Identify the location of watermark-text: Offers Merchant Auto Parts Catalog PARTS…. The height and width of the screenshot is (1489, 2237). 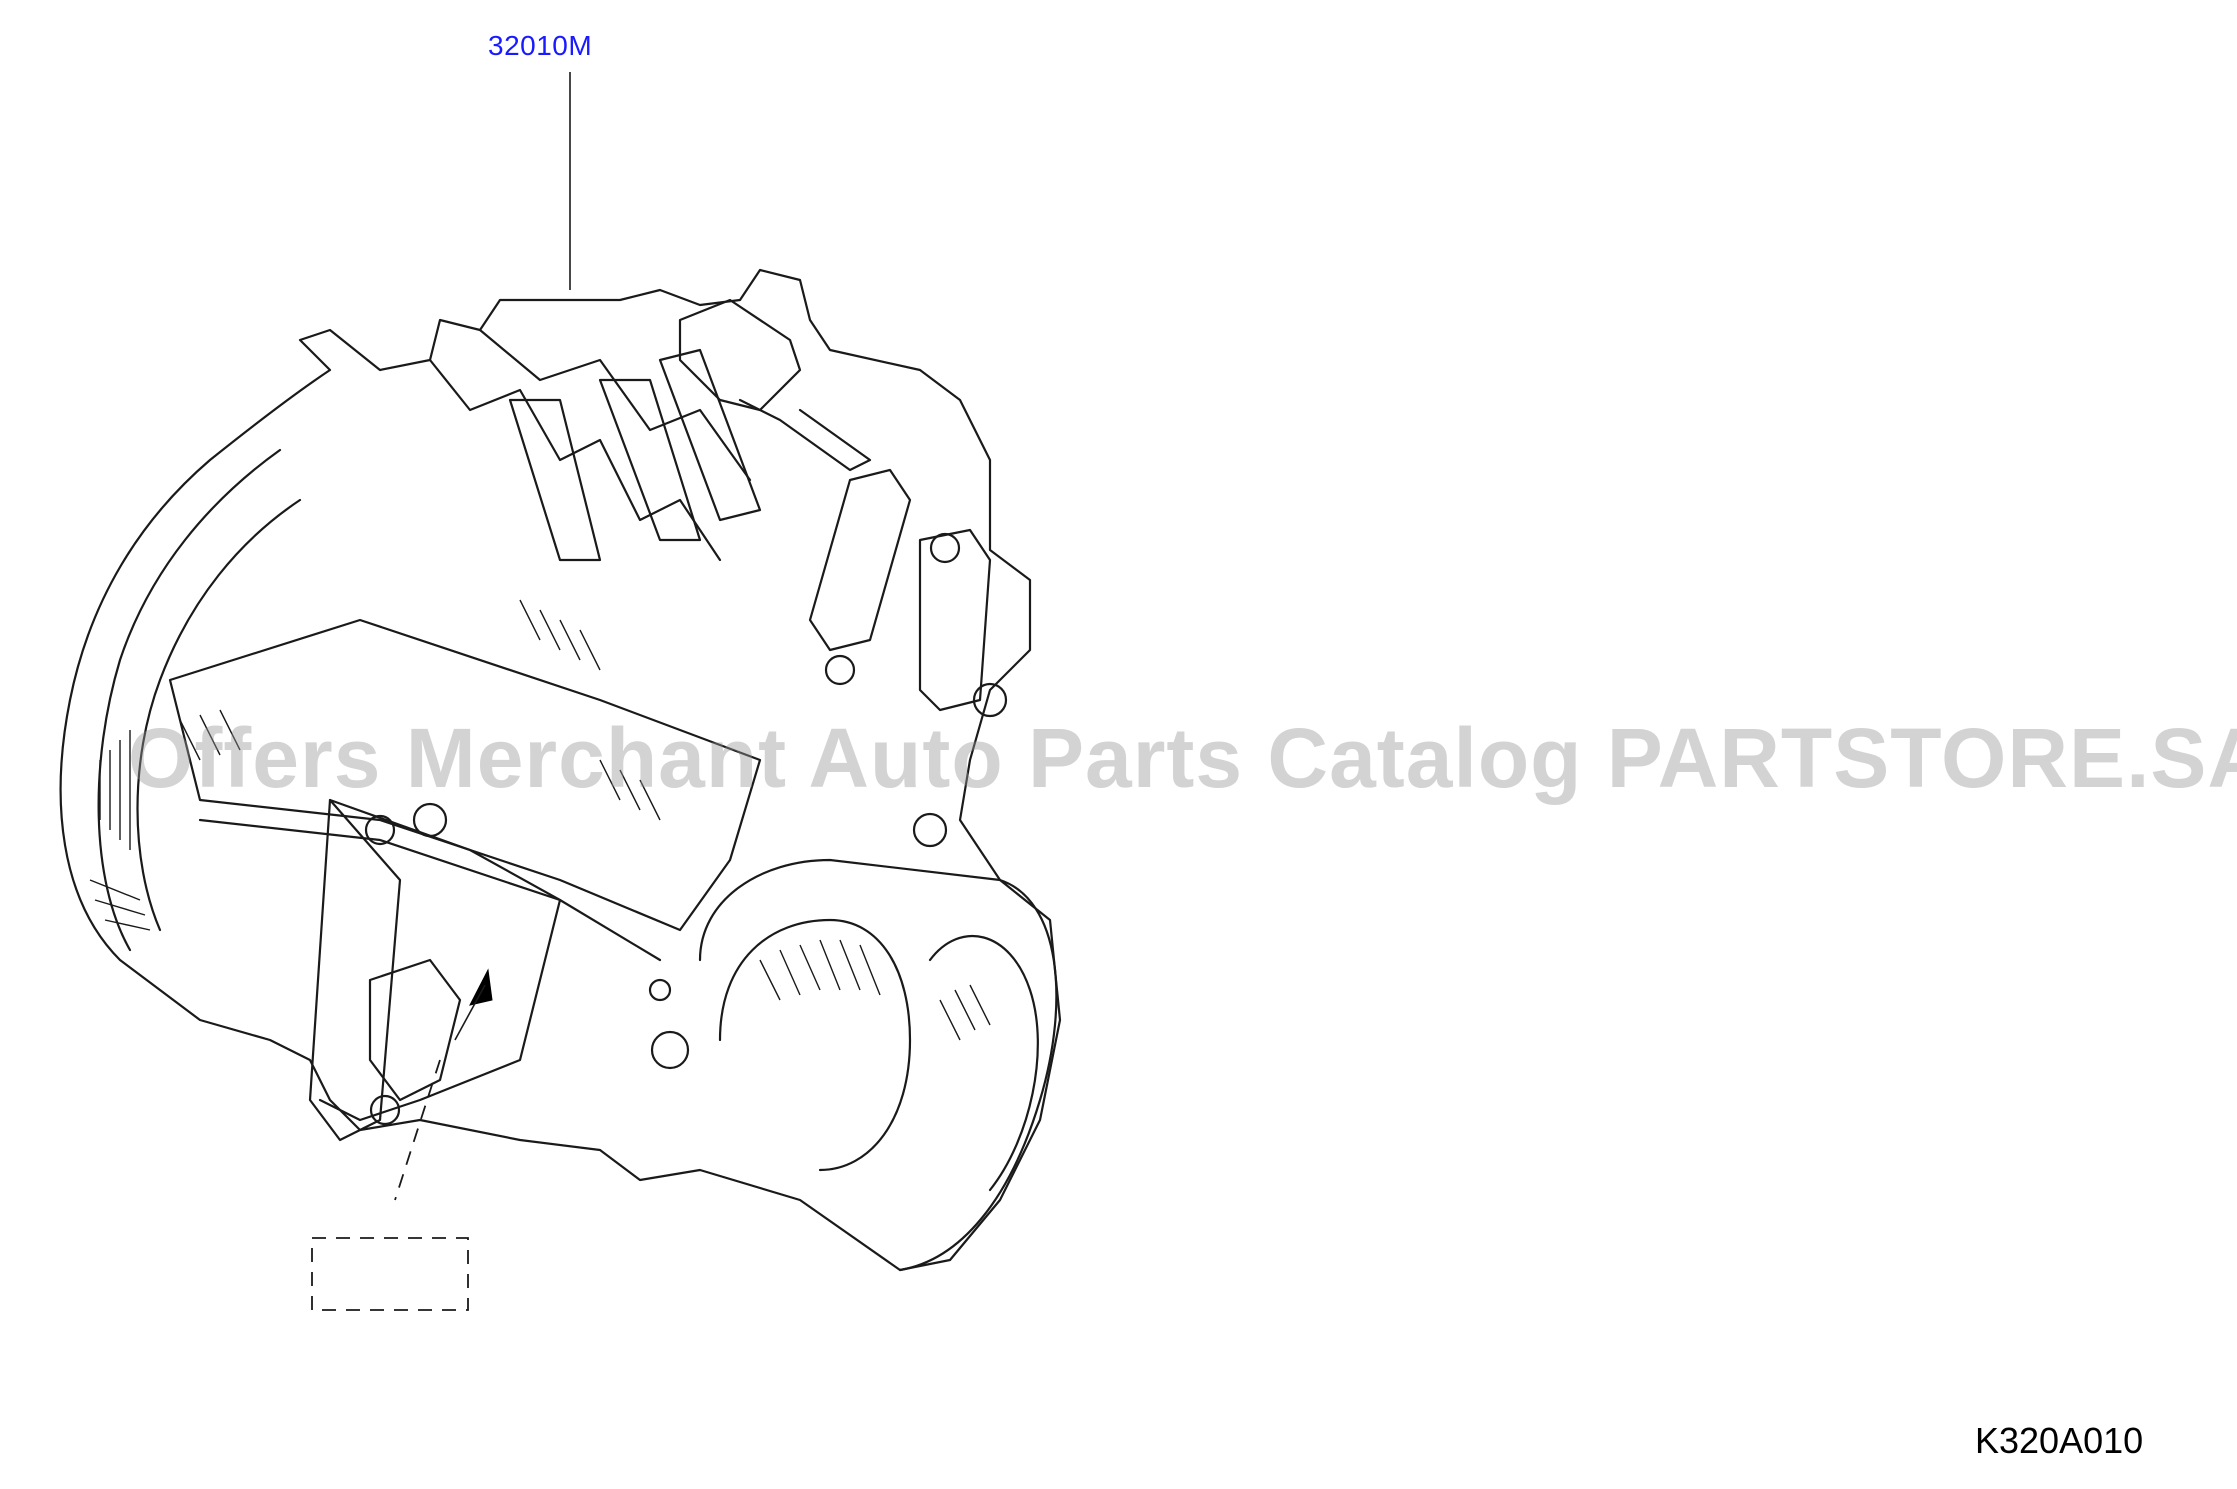
(1182, 758).